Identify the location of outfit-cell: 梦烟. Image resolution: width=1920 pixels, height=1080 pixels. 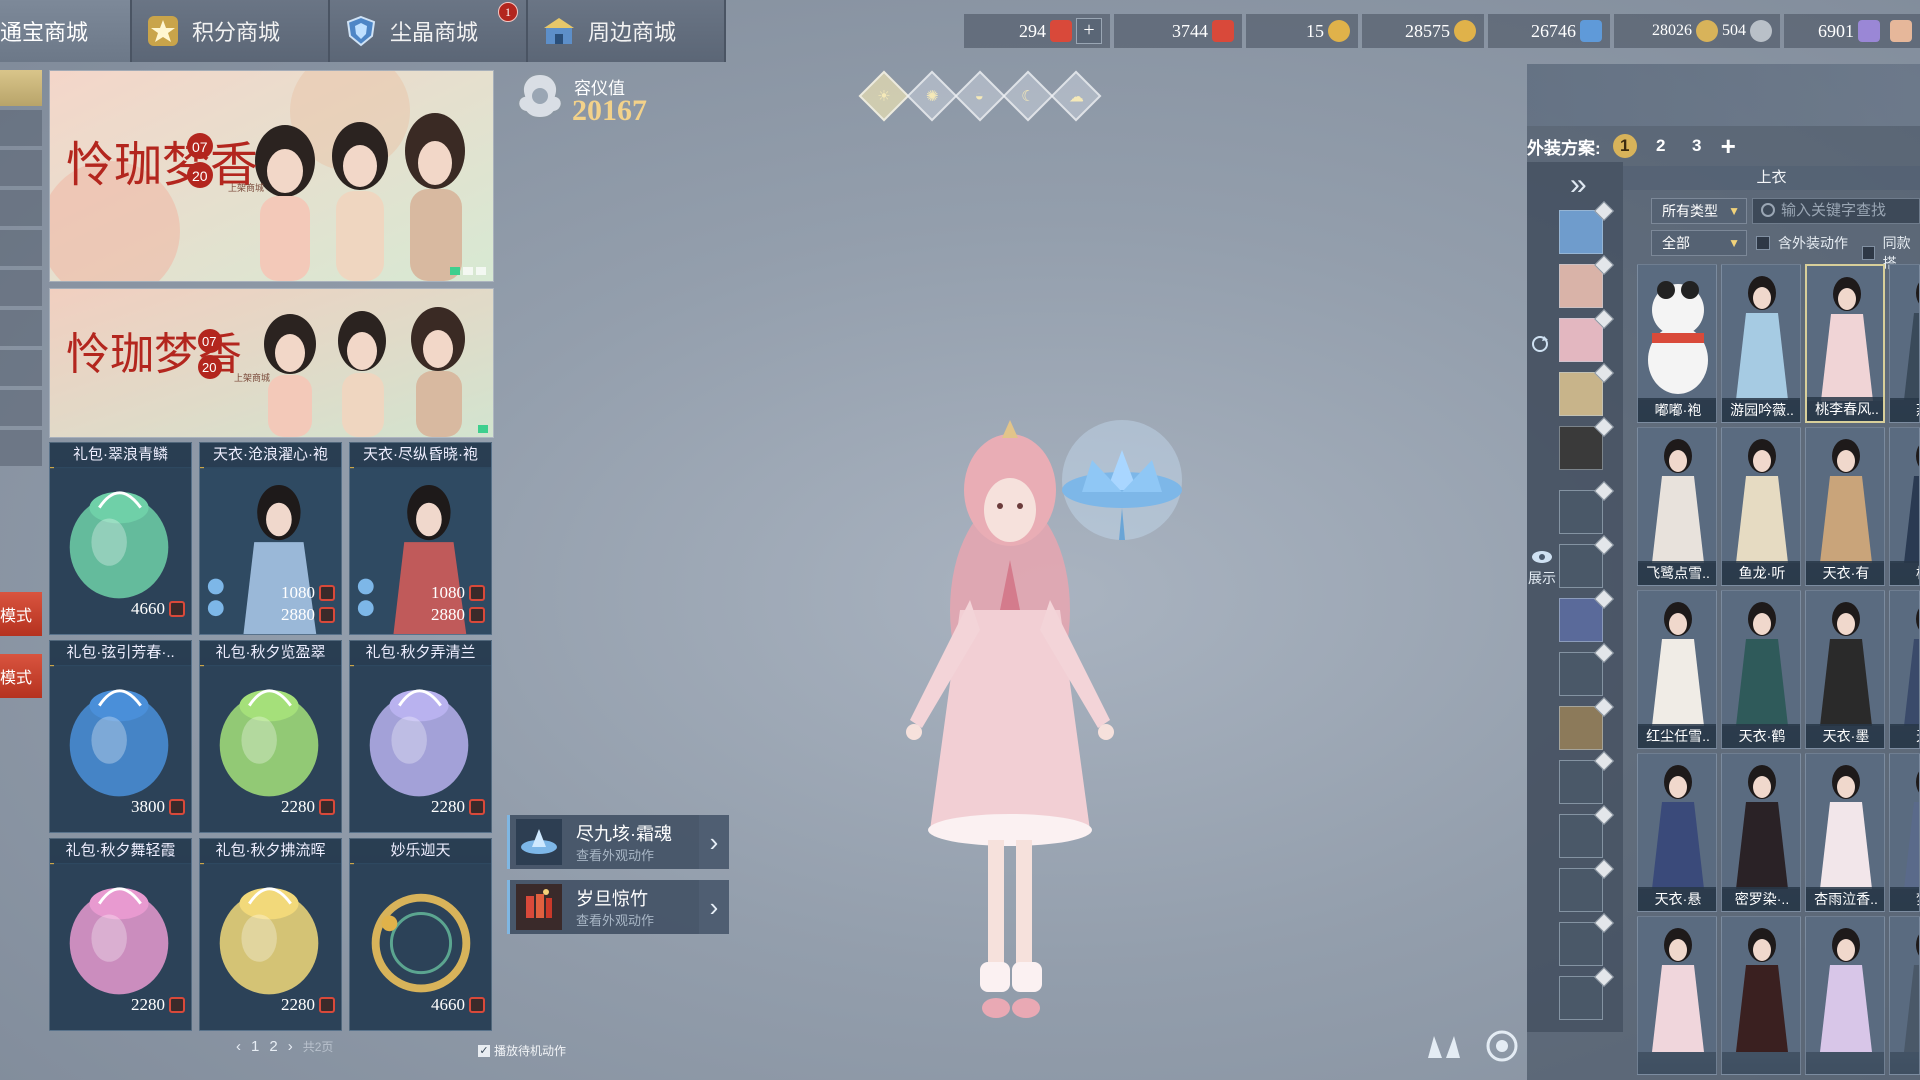
(1904, 832).